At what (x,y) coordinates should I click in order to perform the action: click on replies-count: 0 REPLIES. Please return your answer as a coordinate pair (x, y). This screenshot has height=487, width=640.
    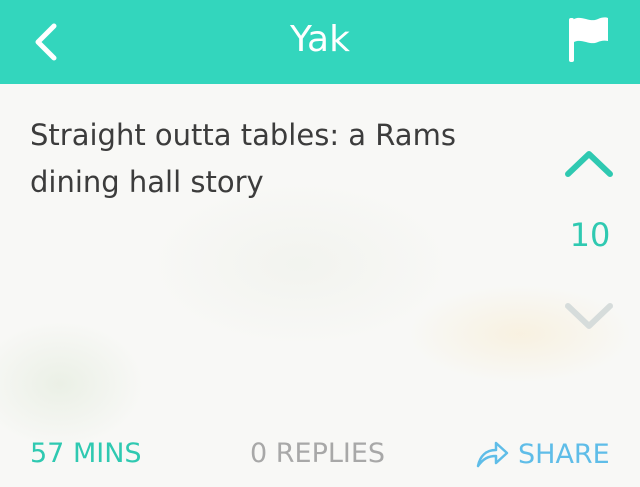
    Looking at the image, I should click on (317, 453).